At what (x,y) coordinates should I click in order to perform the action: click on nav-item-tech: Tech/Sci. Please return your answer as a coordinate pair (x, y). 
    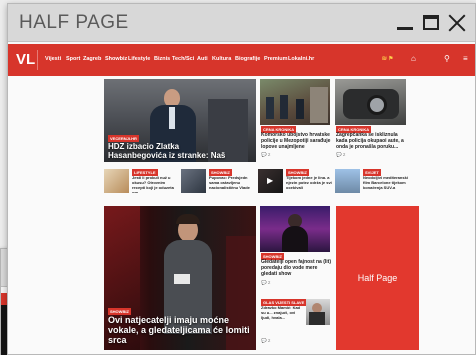
    Looking at the image, I should click on (183, 59).